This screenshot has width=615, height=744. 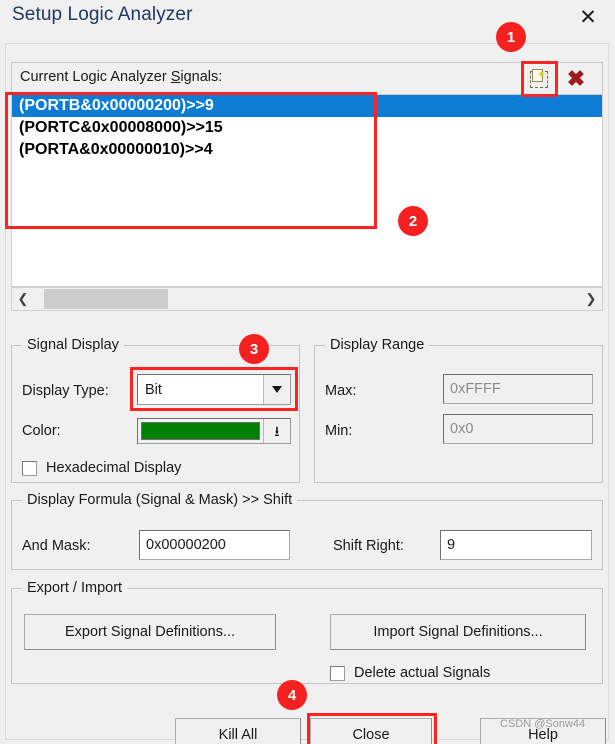 I want to click on chevron-left-icon: ❮, so click(x=23, y=299).